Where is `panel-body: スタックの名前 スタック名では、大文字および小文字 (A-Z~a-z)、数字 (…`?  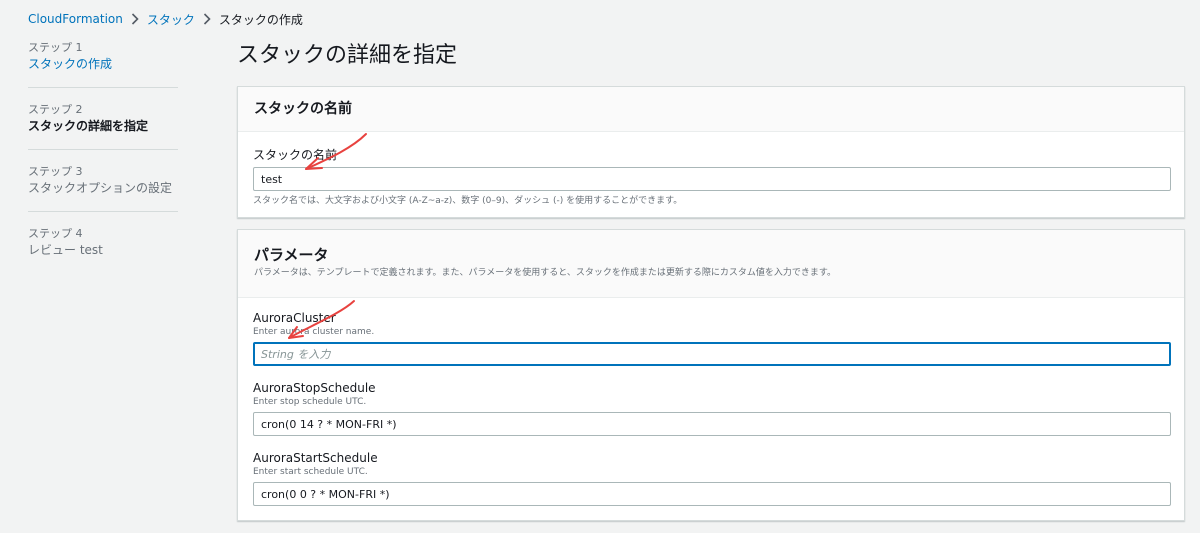
panel-body: スタックの名前 スタック名では、大文字および小文字 (A-Z~a-z)、数字 (… is located at coordinates (711, 170).